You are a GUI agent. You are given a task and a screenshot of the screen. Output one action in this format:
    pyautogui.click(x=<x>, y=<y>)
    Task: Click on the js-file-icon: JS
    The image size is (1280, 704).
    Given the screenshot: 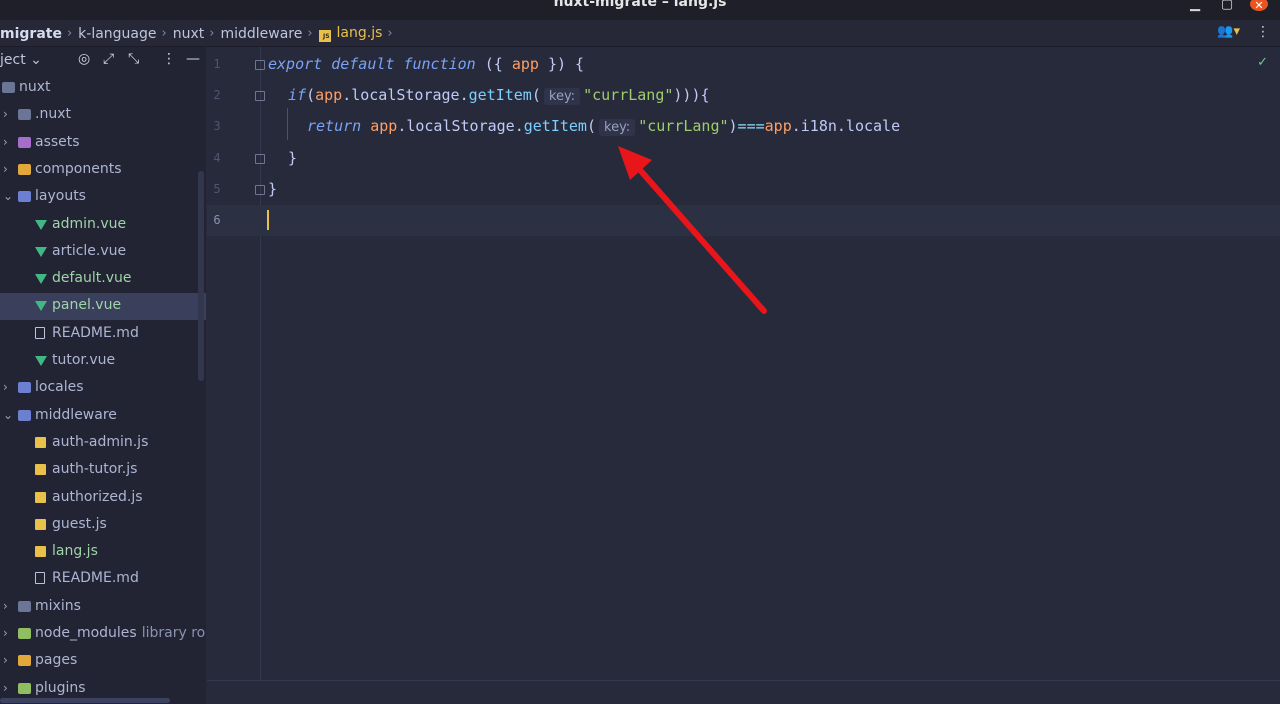 What is the action you would take?
    pyautogui.click(x=324, y=36)
    